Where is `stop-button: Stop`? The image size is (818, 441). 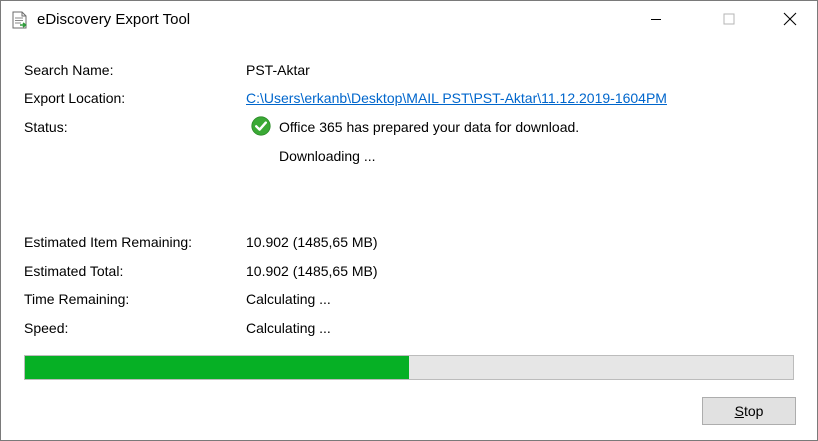
stop-button: Stop is located at coordinates (749, 411).